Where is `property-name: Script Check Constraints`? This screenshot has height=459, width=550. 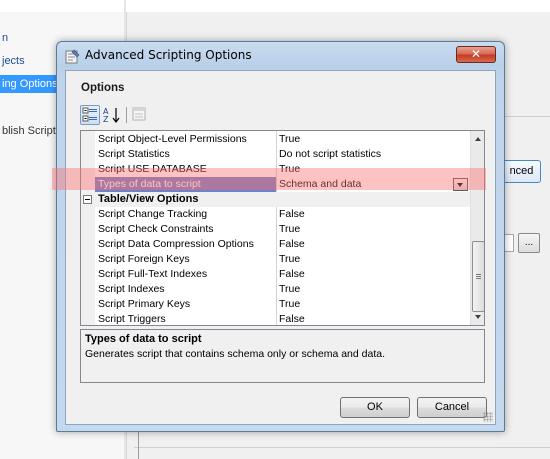 property-name: Script Check Constraints is located at coordinates (156, 229).